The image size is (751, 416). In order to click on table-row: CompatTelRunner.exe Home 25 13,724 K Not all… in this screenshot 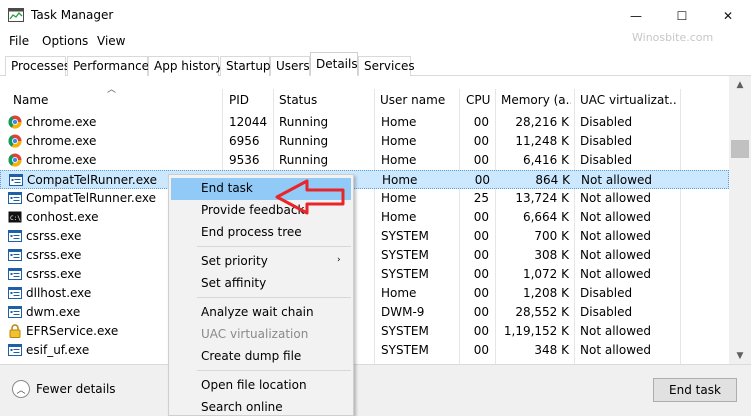, I will do `click(364, 198)`.